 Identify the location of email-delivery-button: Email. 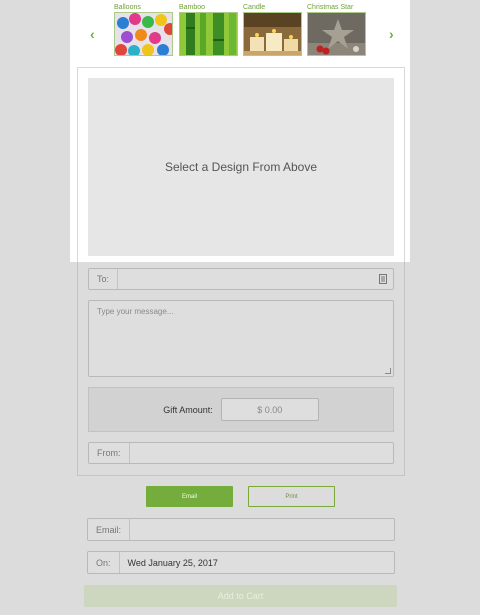
(189, 496).